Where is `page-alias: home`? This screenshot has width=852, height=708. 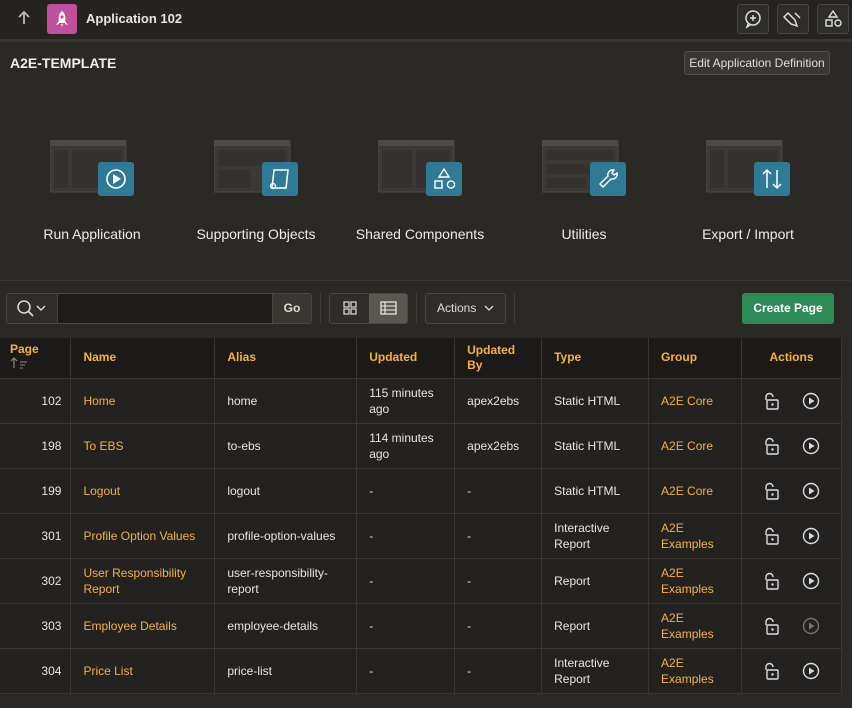 page-alias: home is located at coordinates (286, 401).